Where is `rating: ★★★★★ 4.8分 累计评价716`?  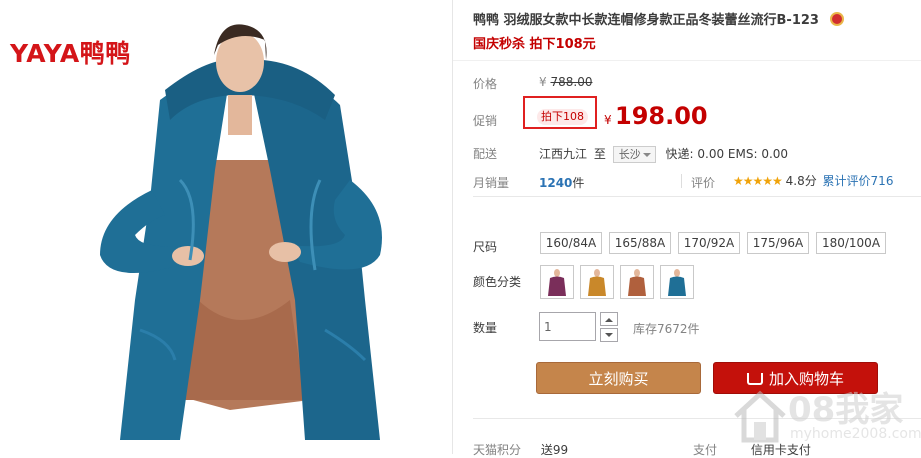
rating: ★★★★★ 4.8分 累计评价716 is located at coordinates (813, 180).